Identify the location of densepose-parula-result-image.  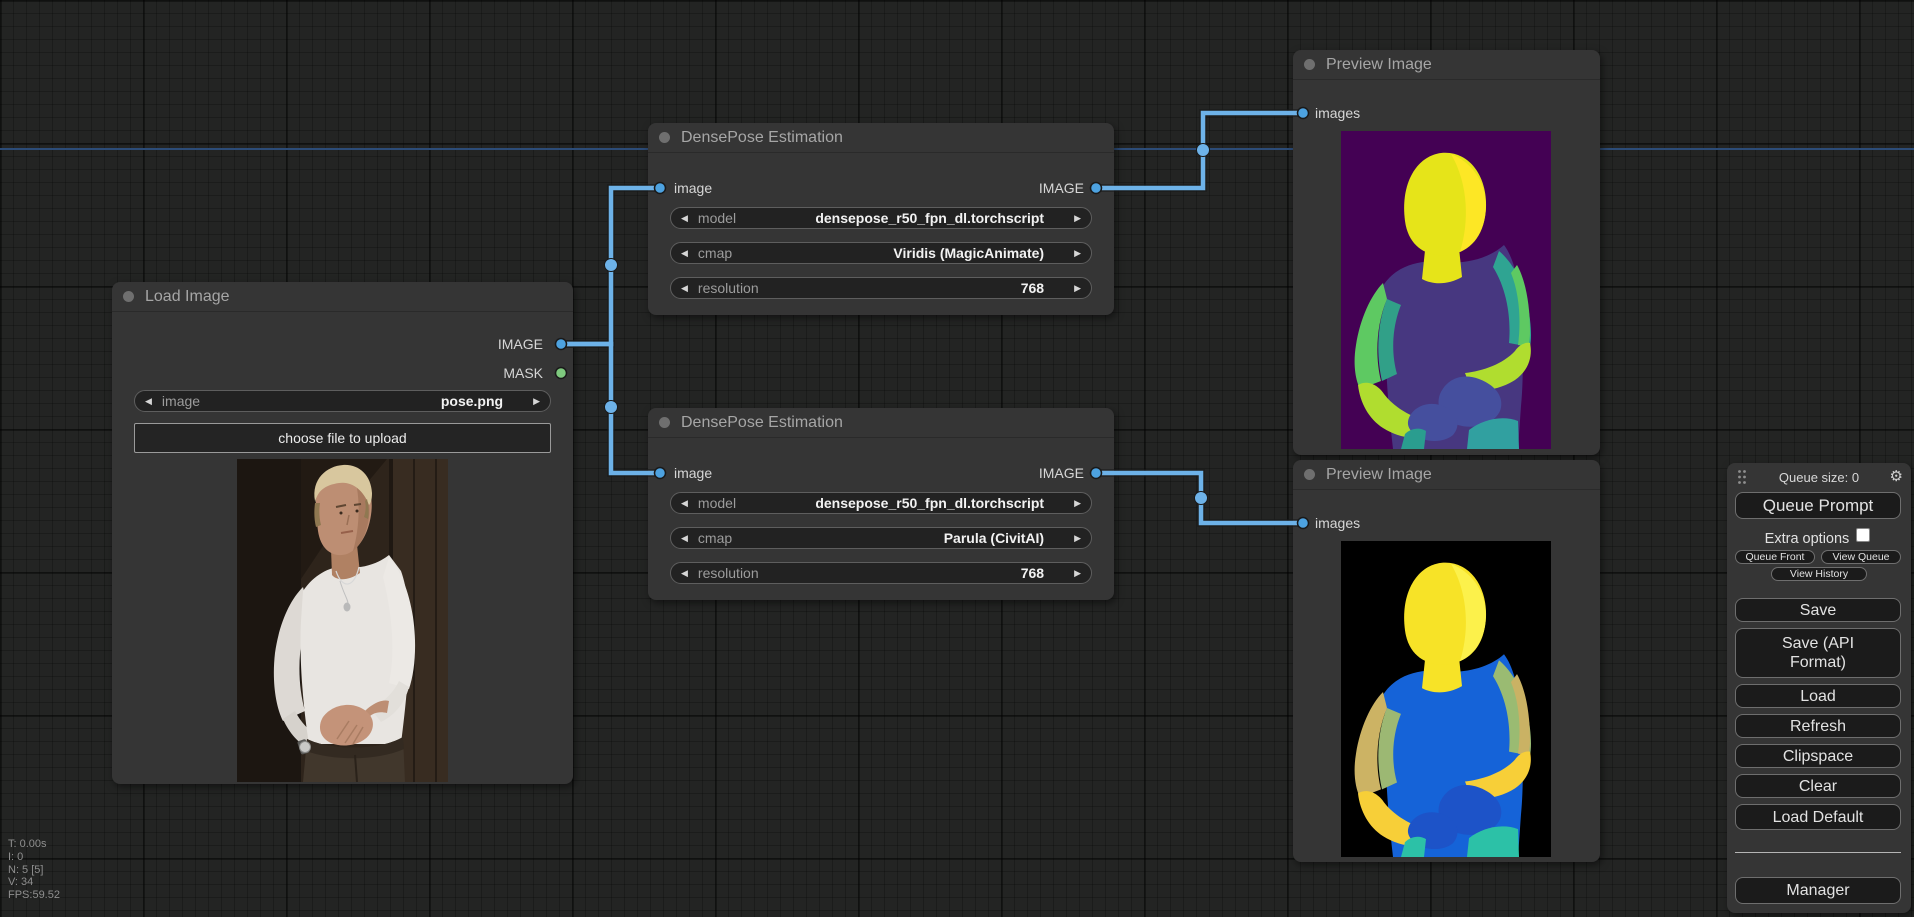
(1446, 699).